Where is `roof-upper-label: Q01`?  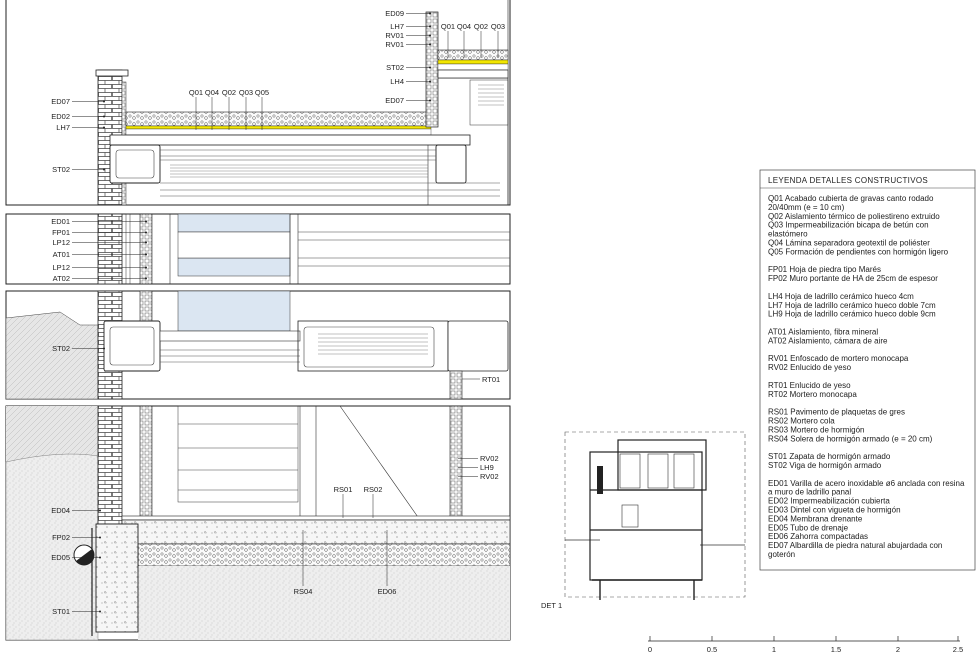 roof-upper-label: Q01 is located at coordinates (448, 26).